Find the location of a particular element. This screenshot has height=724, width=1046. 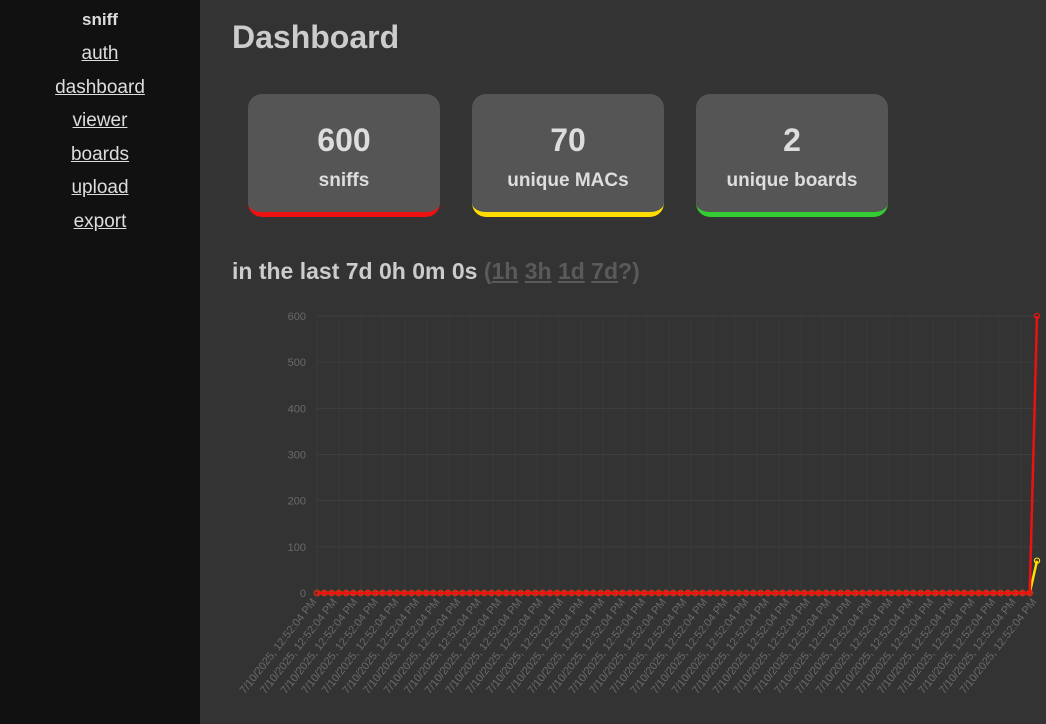

y-tick-label: 600 is located at coordinates (297, 317).